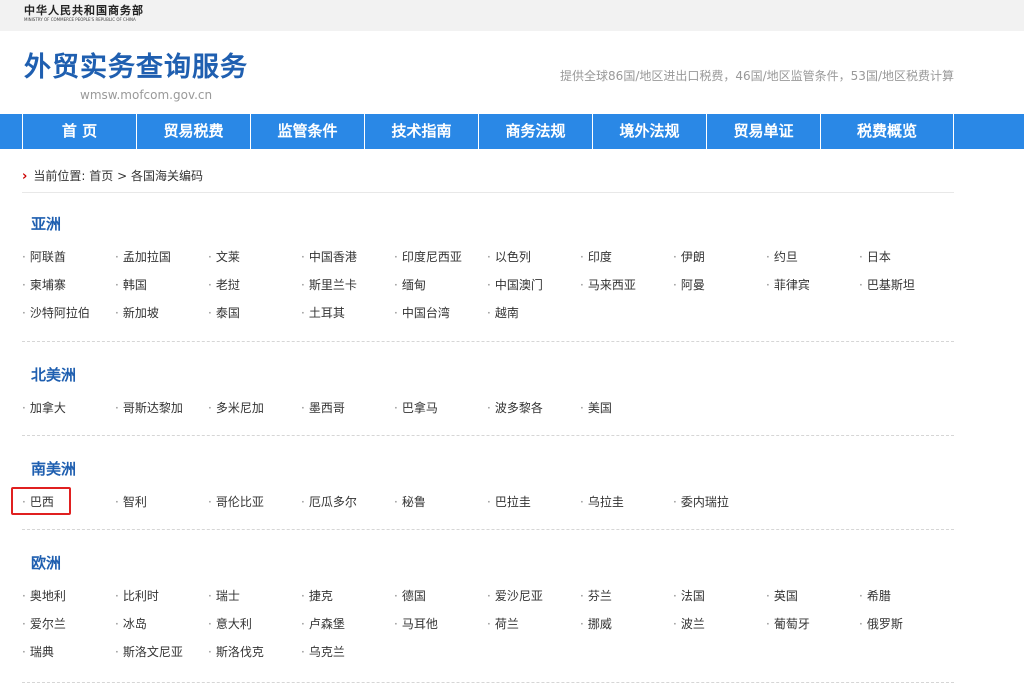 The height and width of the screenshot is (687, 1024). What do you see at coordinates (44, 257) in the screenshot?
I see `country-link: · 阿联酋` at bounding box center [44, 257].